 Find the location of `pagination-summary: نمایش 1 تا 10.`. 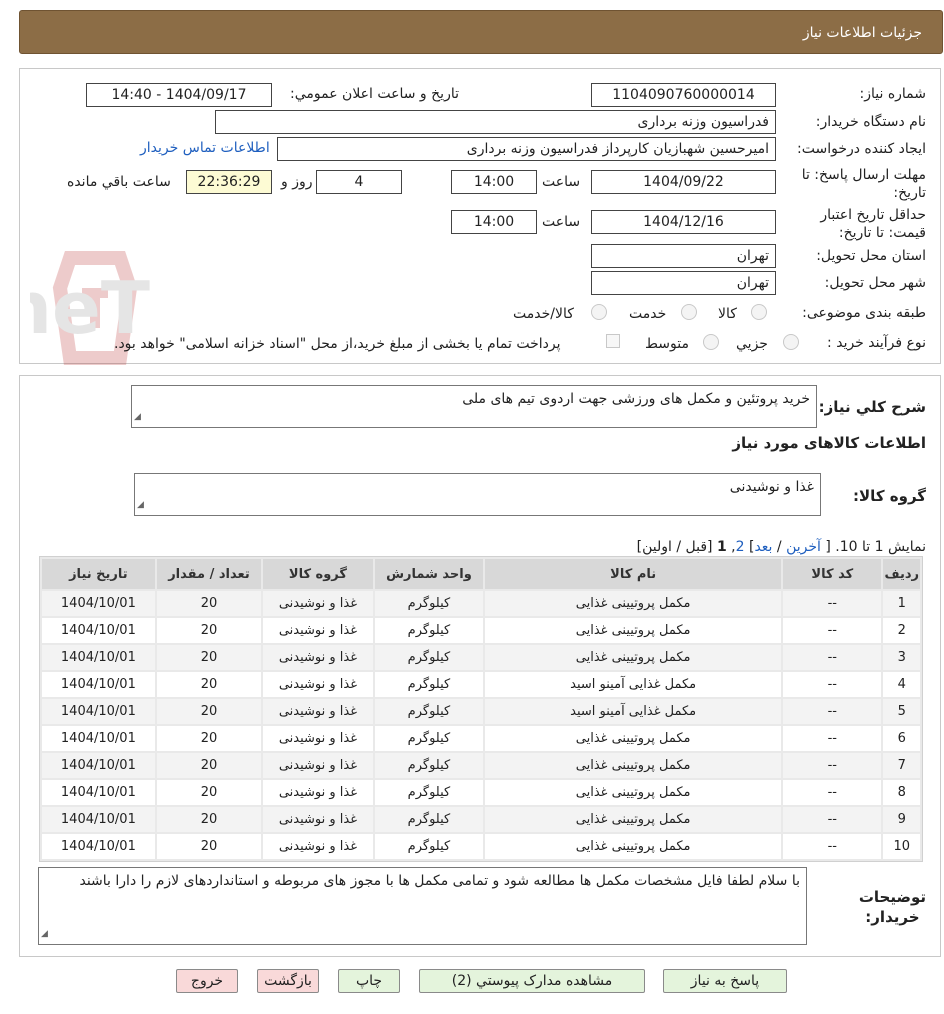

pagination-summary: نمایش 1 تا 10. is located at coordinates (880, 547).